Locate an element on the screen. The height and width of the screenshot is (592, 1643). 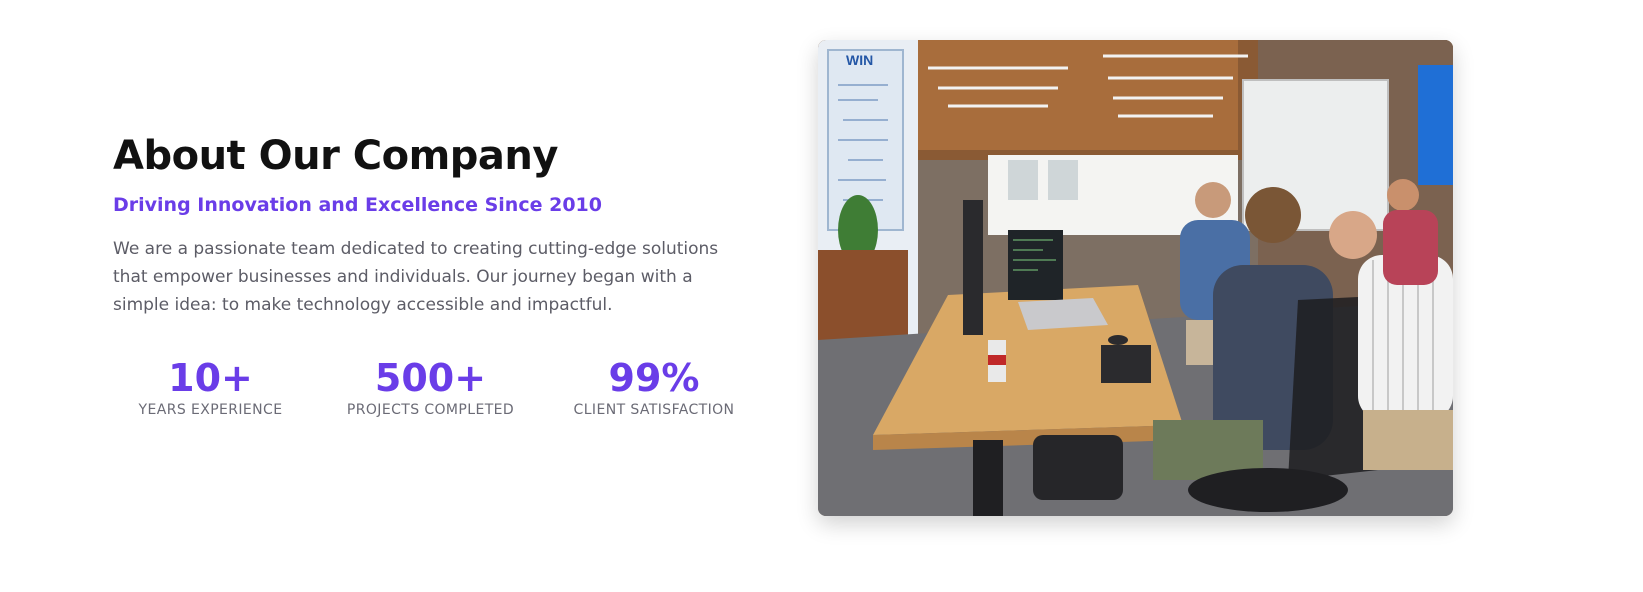
stat-value: 10+ is located at coordinates (210, 378).